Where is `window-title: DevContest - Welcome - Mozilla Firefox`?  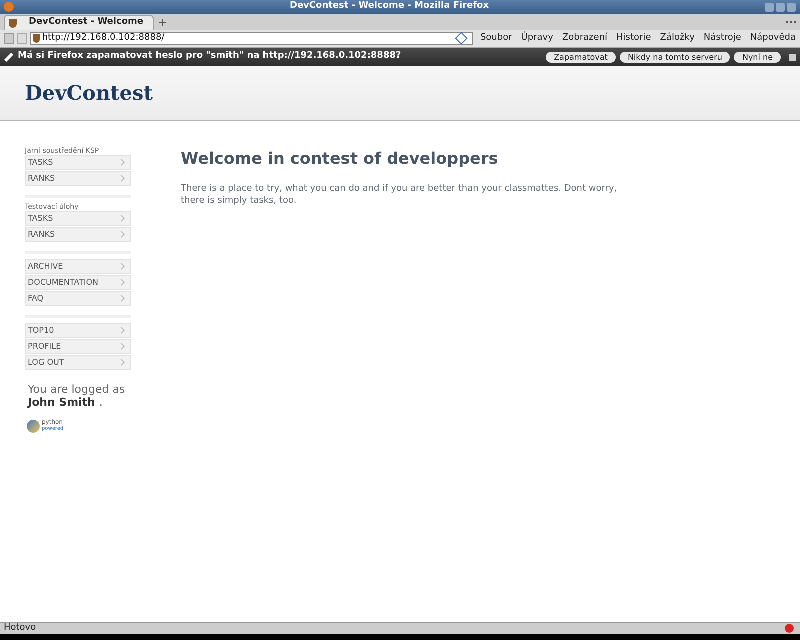 window-title: DevContest - Welcome - Mozilla Firefox is located at coordinates (389, 7).